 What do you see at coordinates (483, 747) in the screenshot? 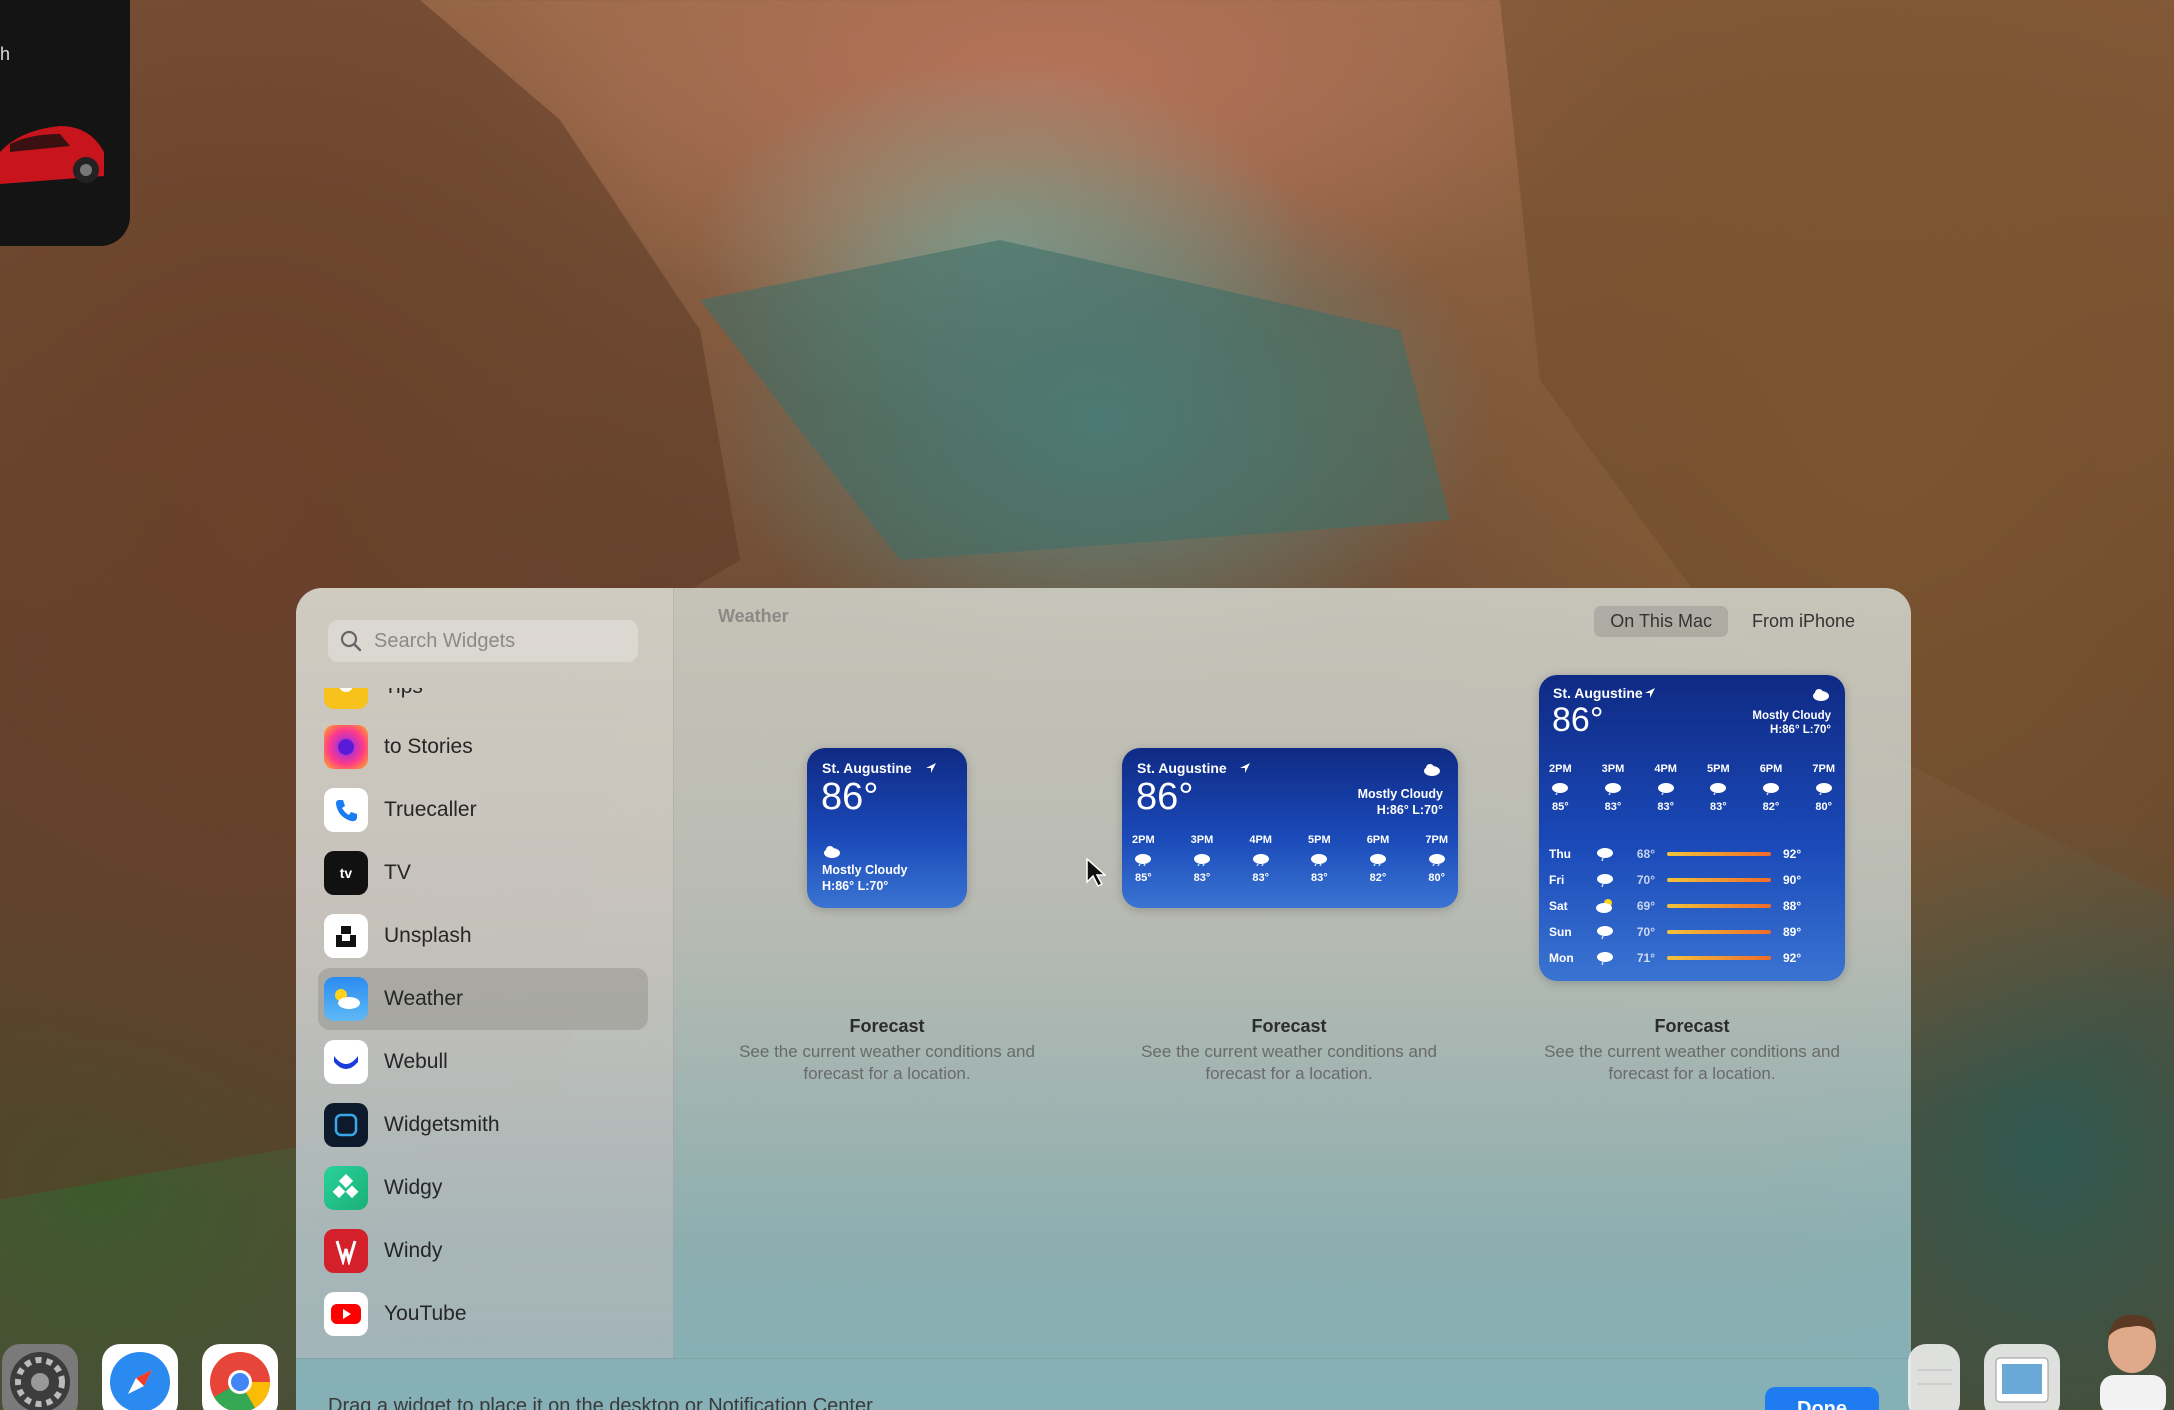
I see `sidebar-item-to-stories: to Stories` at bounding box center [483, 747].